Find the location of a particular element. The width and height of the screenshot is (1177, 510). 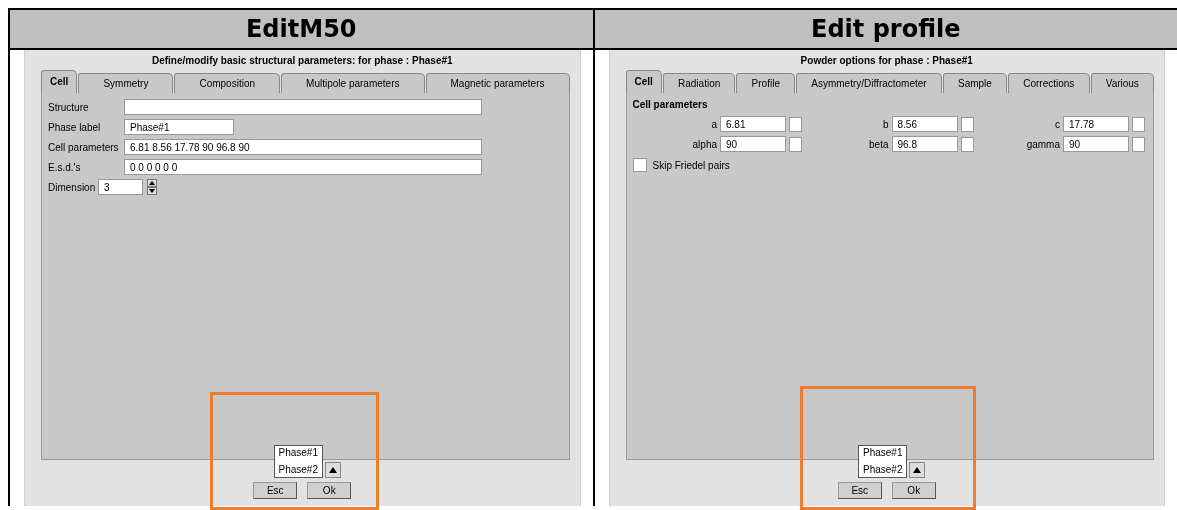

checkbox-label: Skip Friedel pairs is located at coordinates (691, 165).